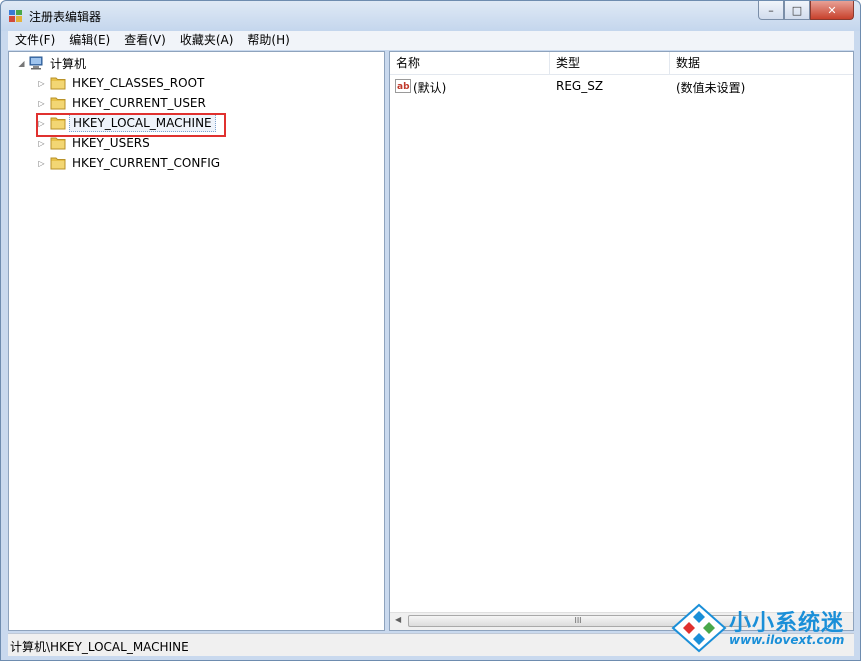  I want to click on list-header: 名称 类型 数据, so click(621, 63).